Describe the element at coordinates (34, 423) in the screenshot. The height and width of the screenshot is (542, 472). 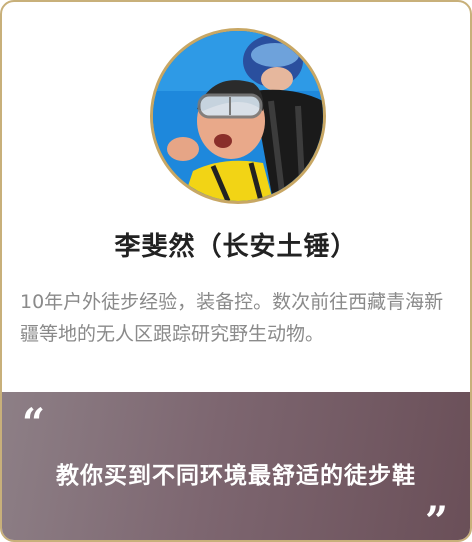
I see `quote-open-icon: “` at that location.